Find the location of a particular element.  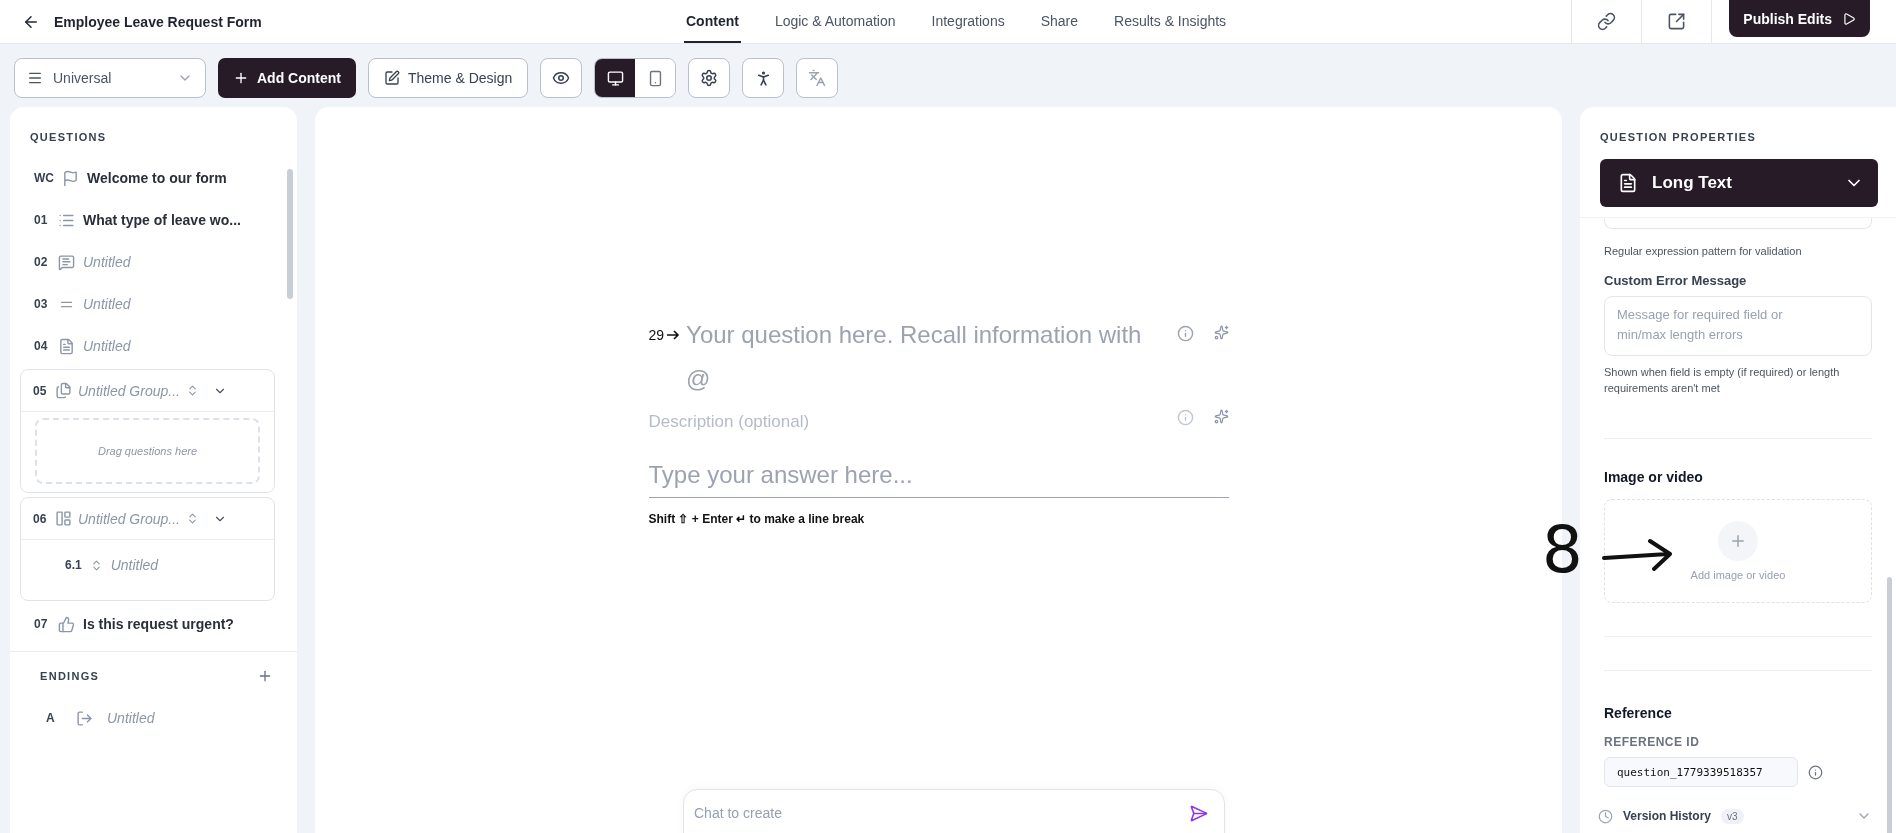

mobile-view-button is located at coordinates (655, 78).